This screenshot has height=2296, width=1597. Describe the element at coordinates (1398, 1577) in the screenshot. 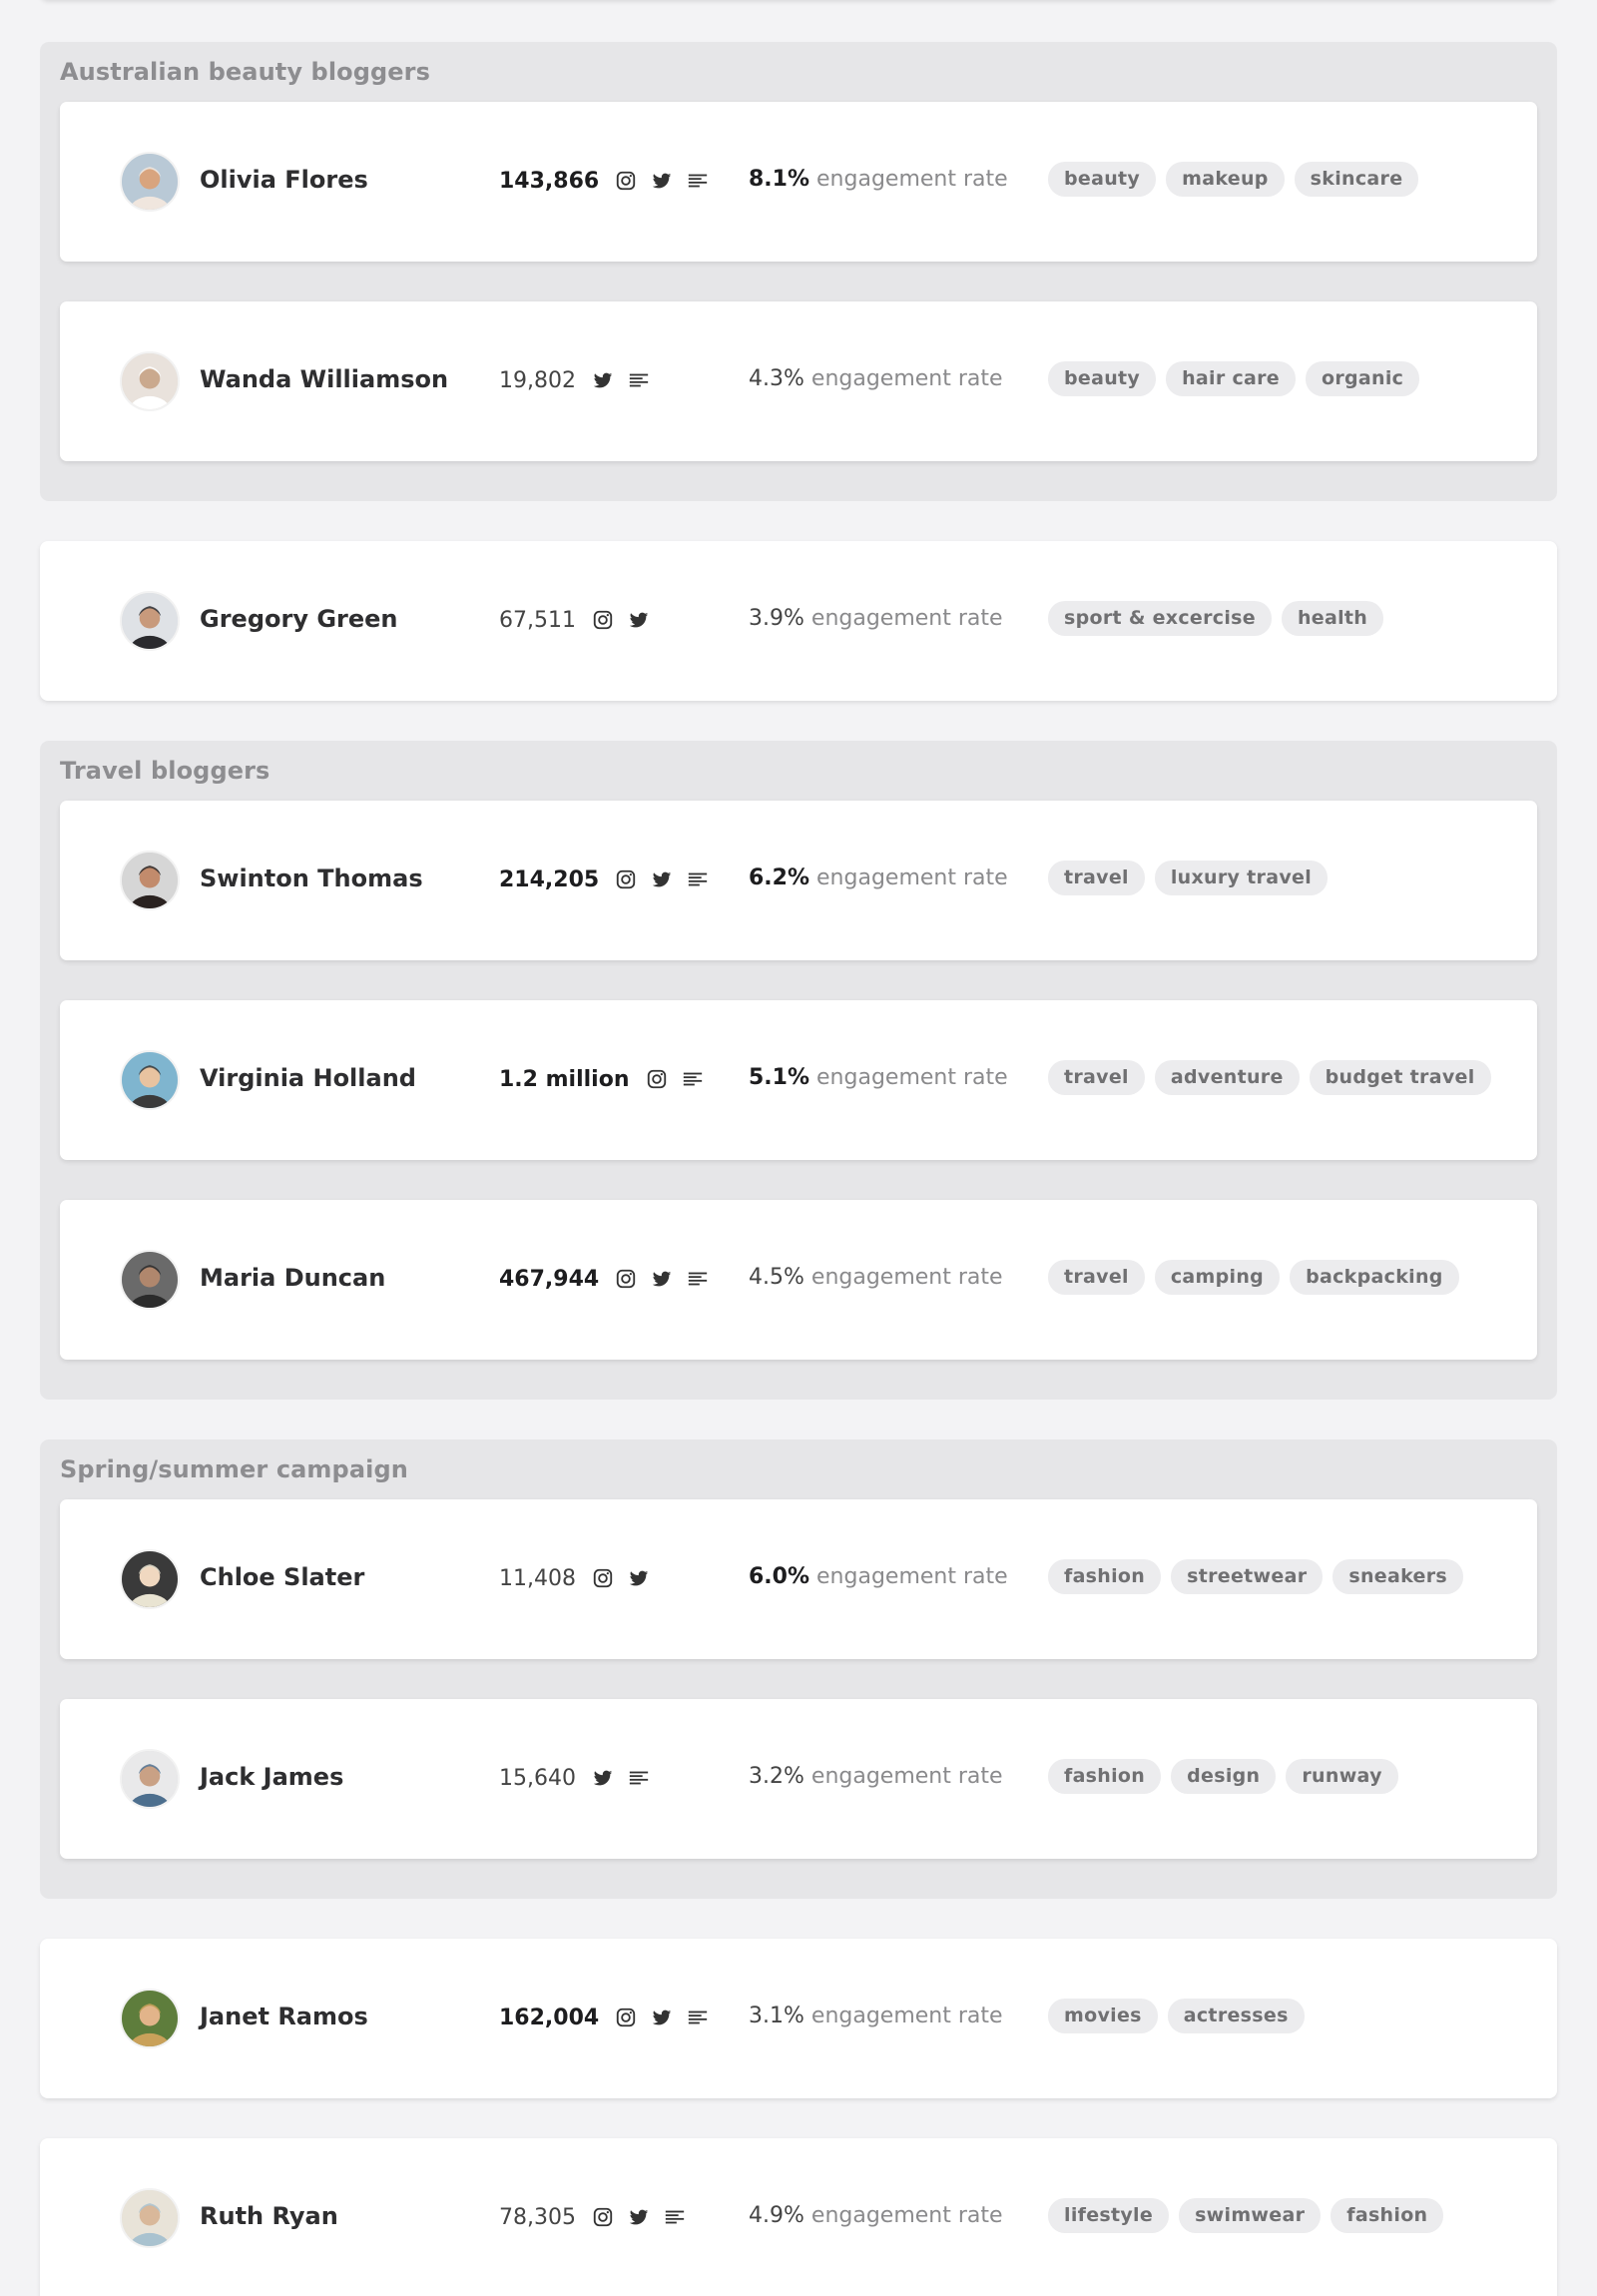

I see `tag: sneakers` at that location.